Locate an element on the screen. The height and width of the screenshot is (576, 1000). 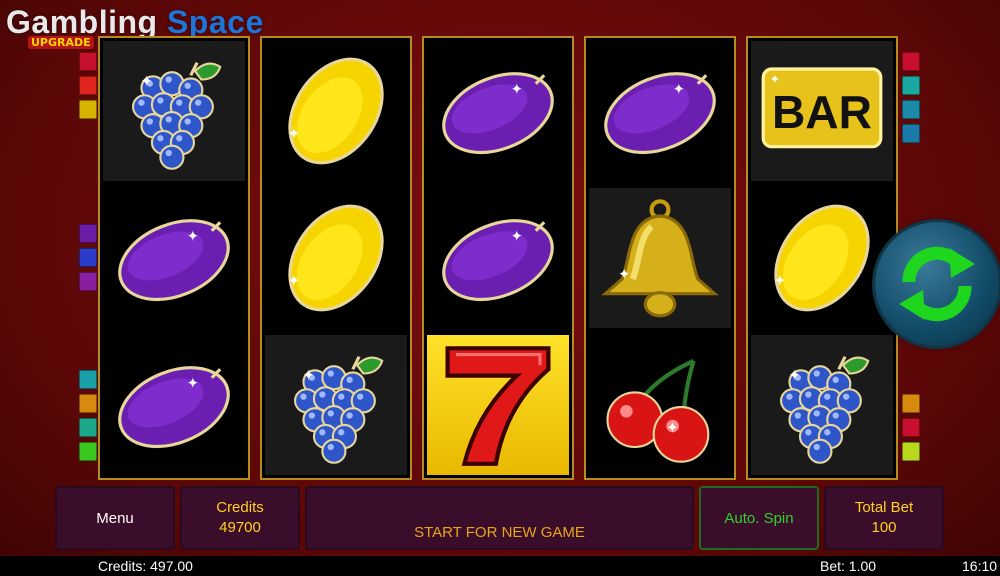
start-message: START FOR NEW GAME is located at coordinates (499, 532).